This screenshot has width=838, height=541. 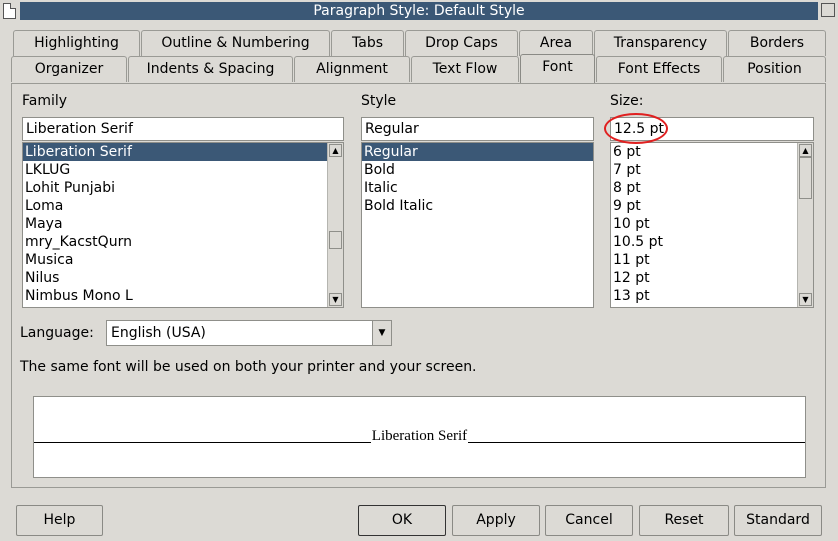 I want to click on list-item: LKLUG, so click(x=183, y=170).